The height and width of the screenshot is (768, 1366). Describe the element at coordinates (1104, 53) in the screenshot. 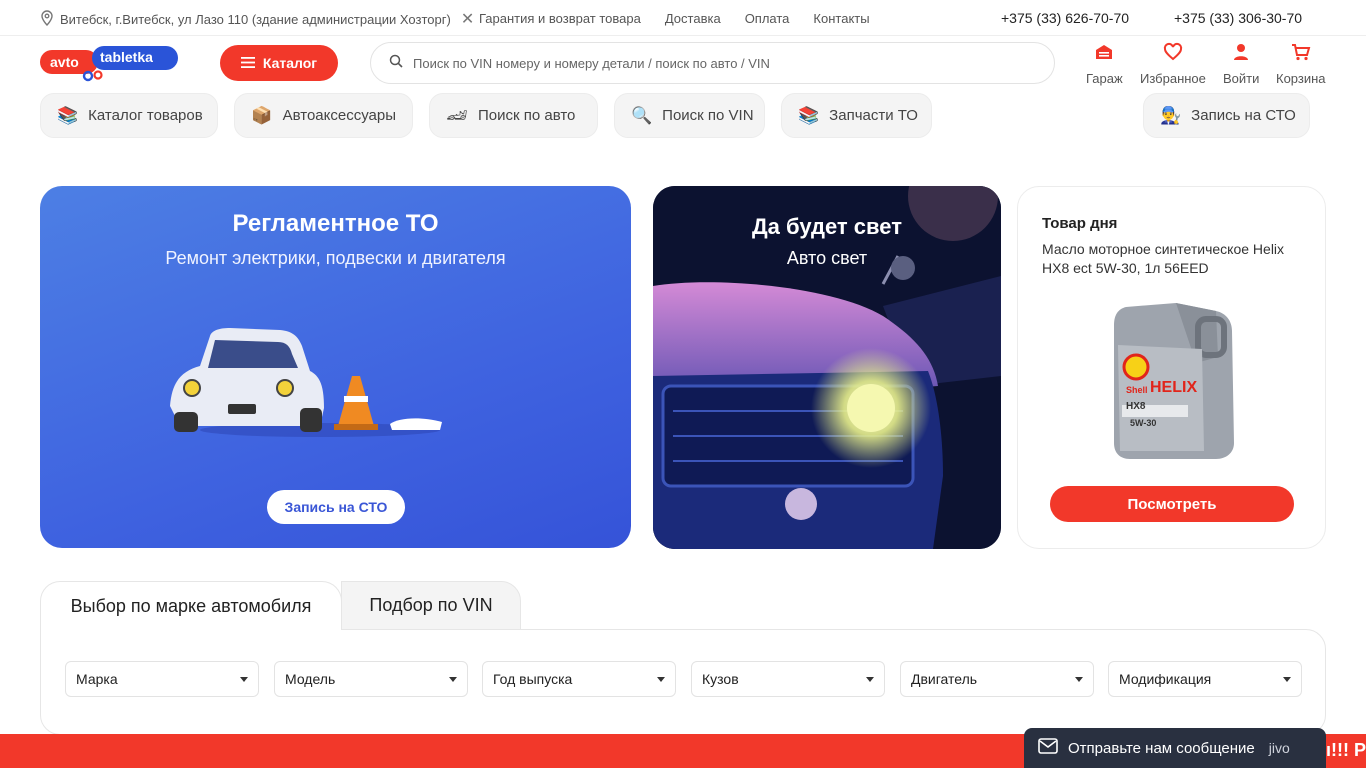

I see `garage-icon` at that location.